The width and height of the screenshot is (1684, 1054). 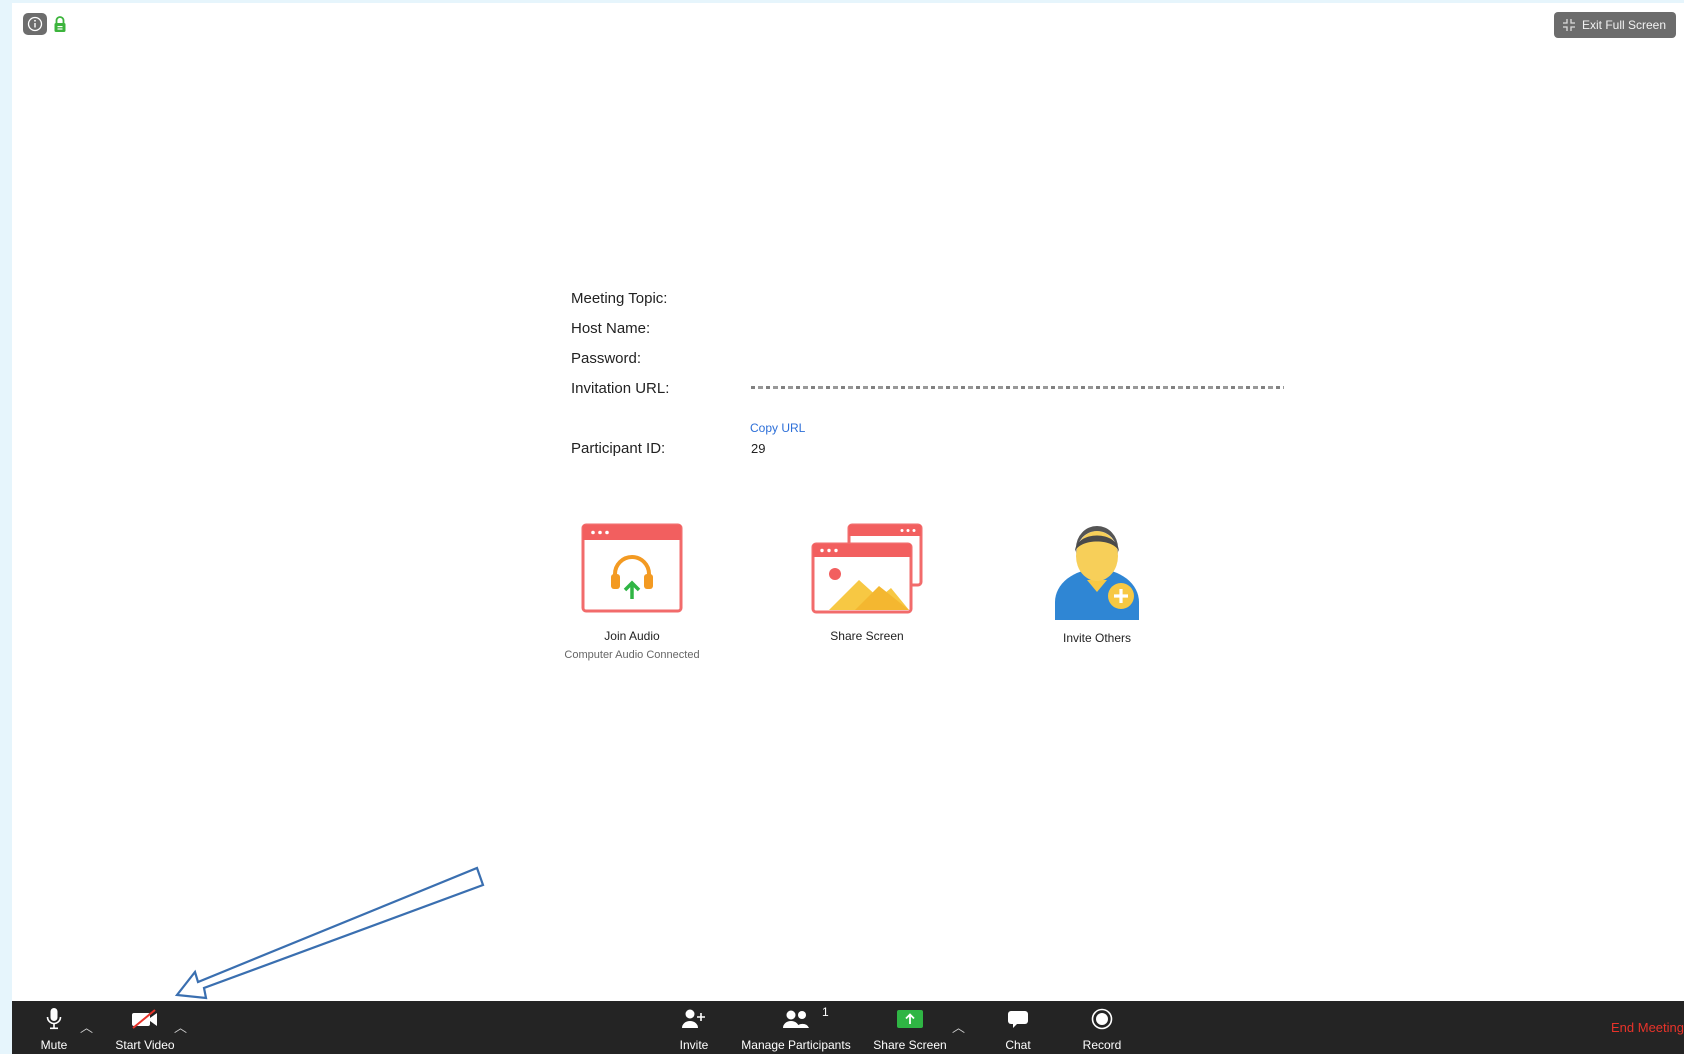 I want to click on copy-url-link: Copy URL, so click(x=777, y=428).